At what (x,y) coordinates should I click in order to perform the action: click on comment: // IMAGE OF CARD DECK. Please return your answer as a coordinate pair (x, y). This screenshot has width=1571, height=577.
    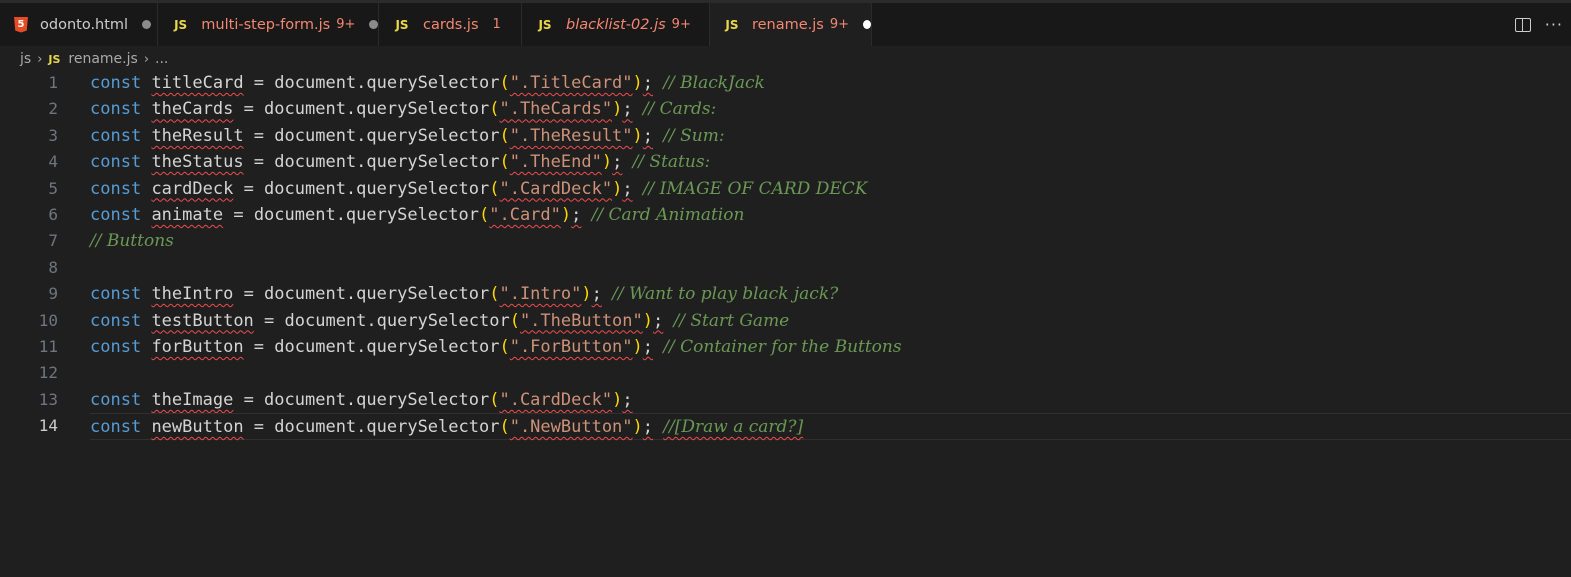
    Looking at the image, I should click on (755, 188).